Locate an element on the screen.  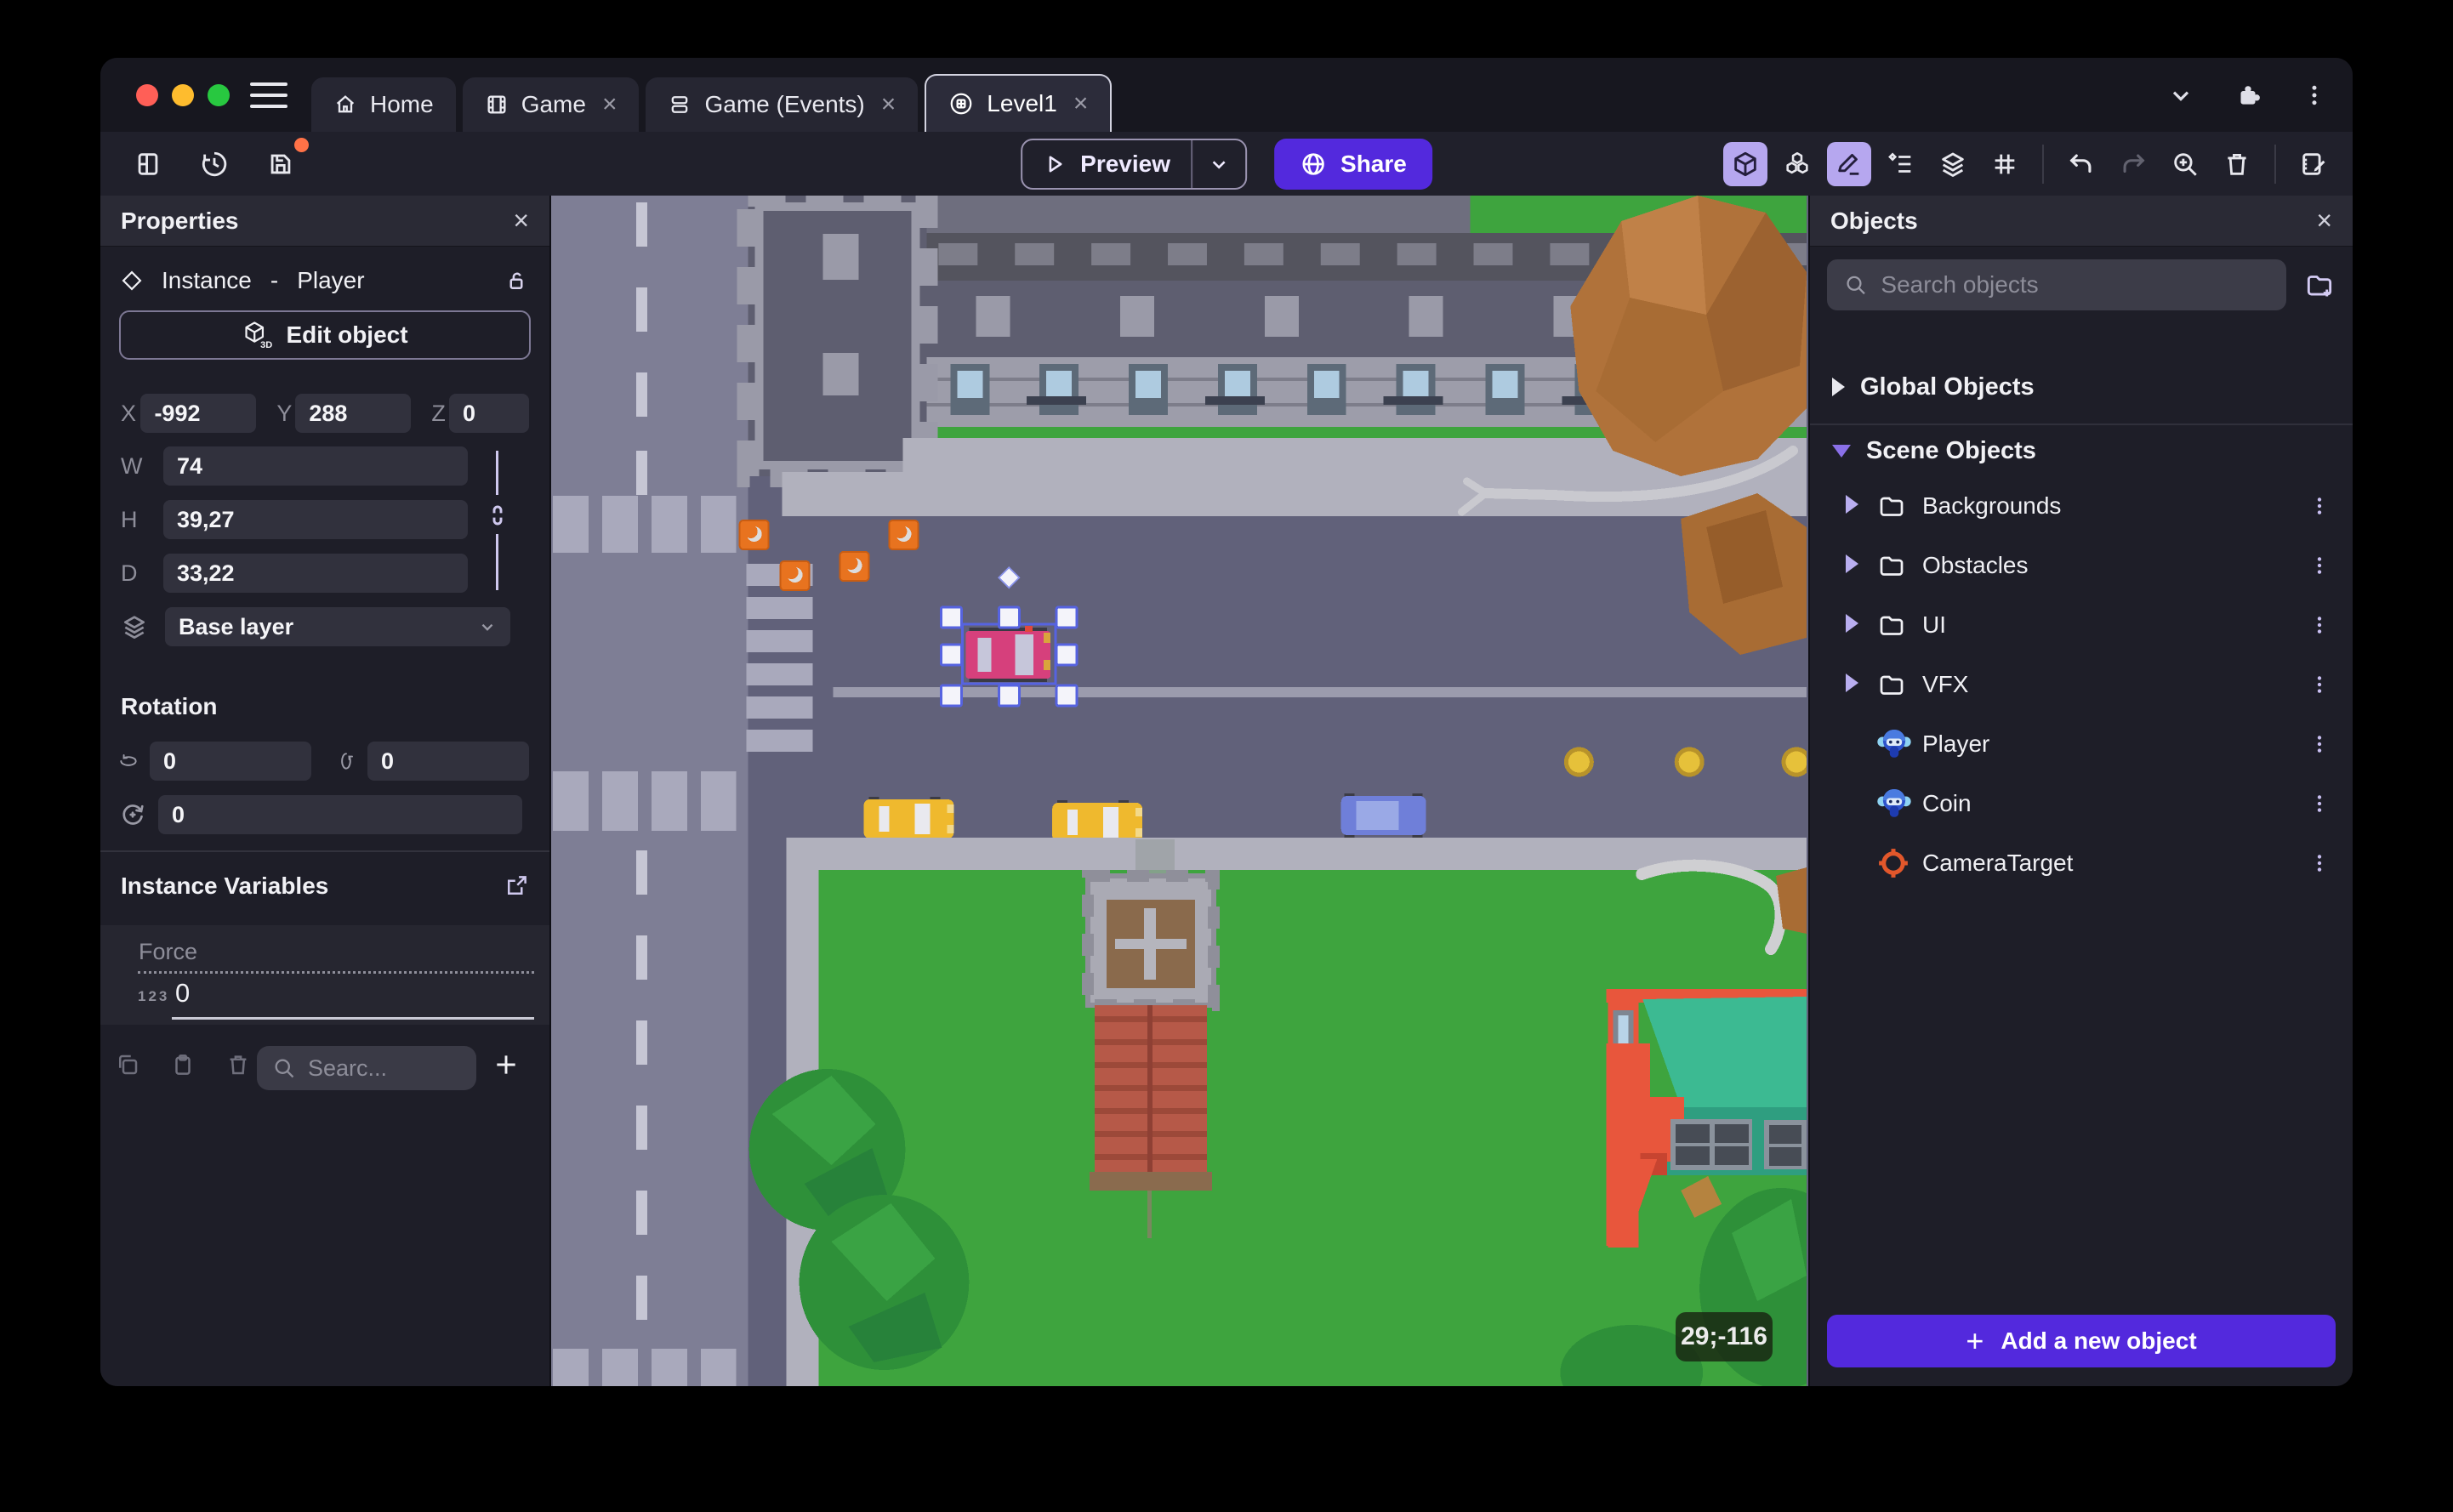
tree-item-player: Player is located at coordinates (2081, 744).